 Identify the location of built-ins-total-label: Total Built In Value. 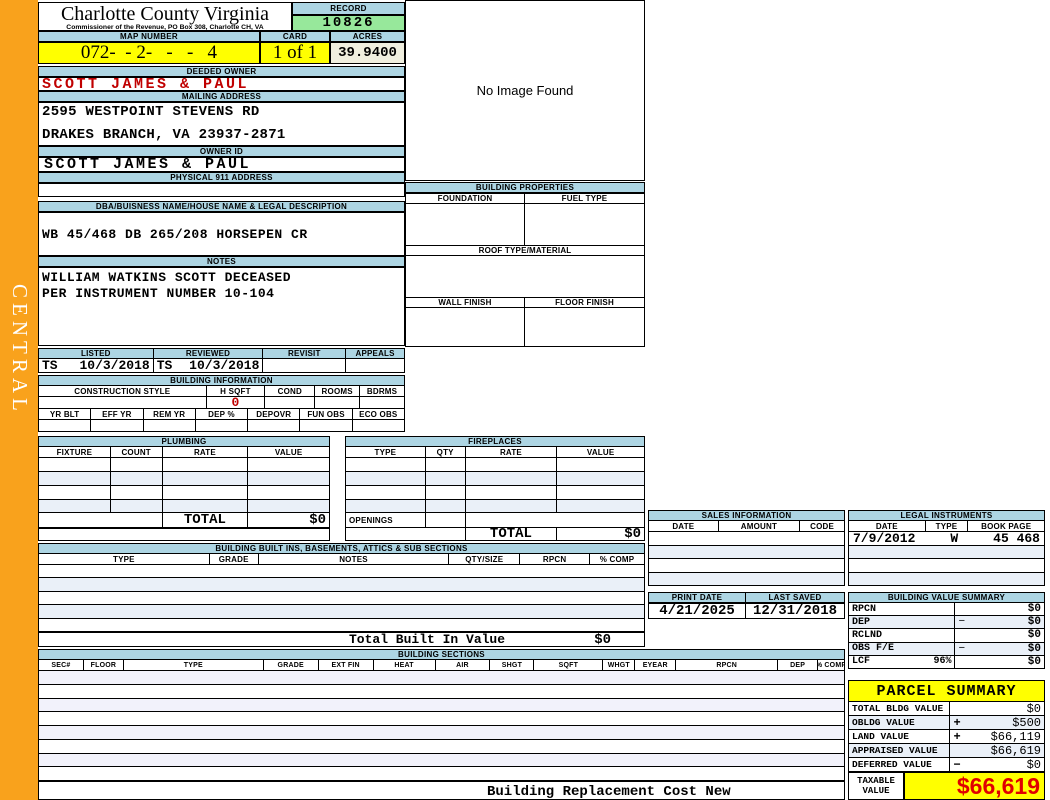
(427, 639).